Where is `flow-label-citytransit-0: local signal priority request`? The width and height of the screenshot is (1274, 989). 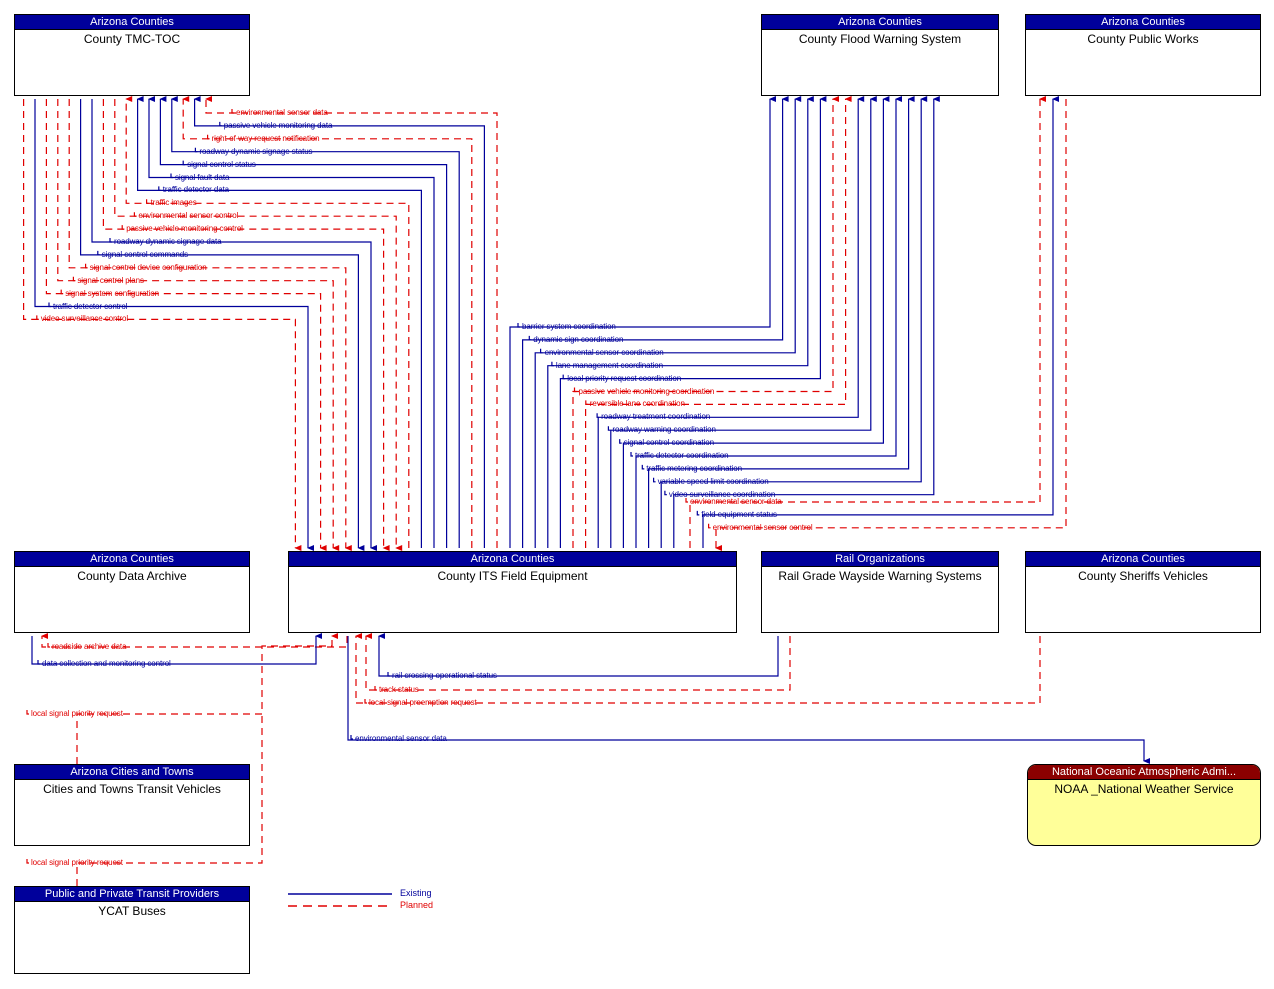
flow-label-citytransit-0: local signal priority request is located at coordinates (77, 713).